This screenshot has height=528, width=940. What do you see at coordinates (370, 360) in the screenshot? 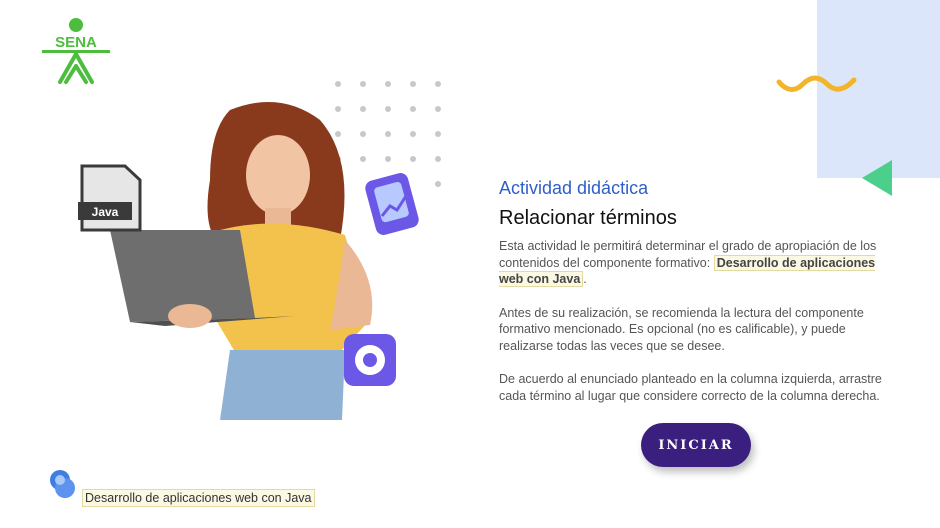
I see `gear-icon` at bounding box center [370, 360].